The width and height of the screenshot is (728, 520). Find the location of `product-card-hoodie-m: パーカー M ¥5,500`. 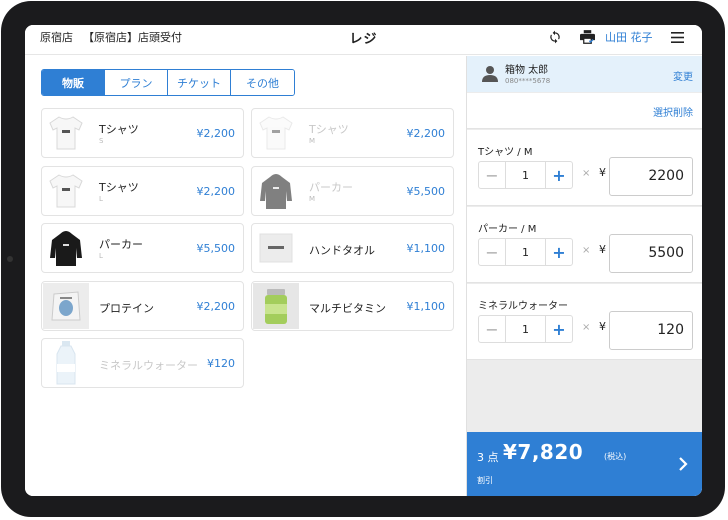

product-card-hoodie-m: パーカー M ¥5,500 is located at coordinates (352, 191).